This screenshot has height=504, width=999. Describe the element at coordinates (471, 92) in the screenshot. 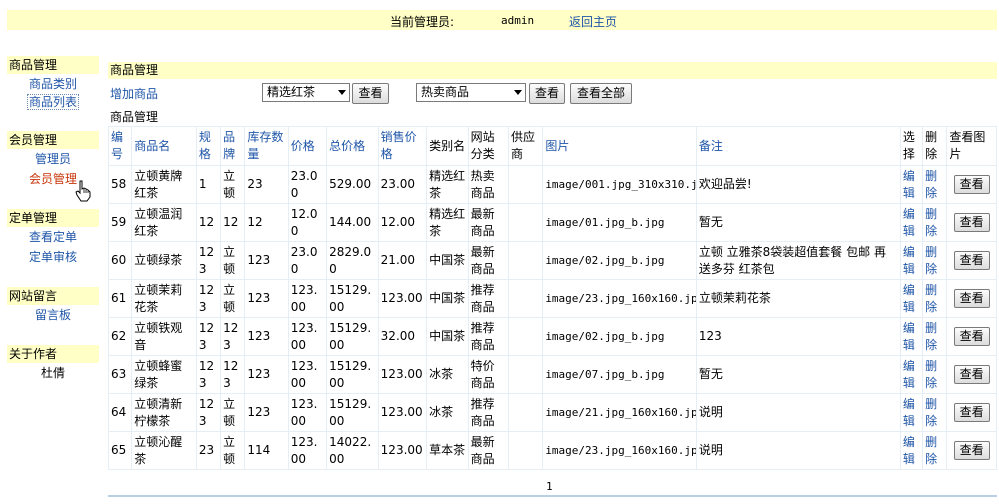

I see `type-select: 热卖商品` at that location.